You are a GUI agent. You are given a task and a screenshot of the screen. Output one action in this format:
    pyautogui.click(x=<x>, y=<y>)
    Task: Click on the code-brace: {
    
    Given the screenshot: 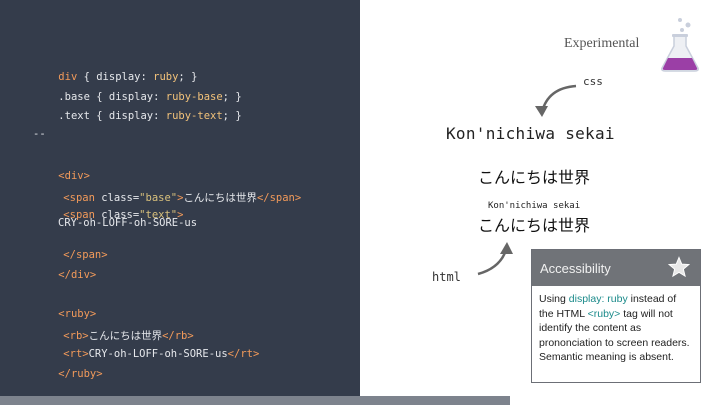 What is the action you would take?
    pyautogui.click(x=99, y=116)
    